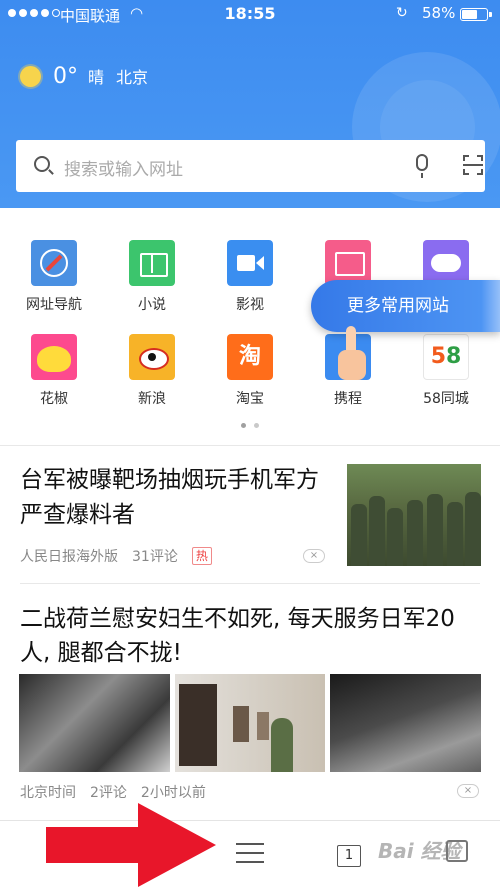  Describe the element at coordinates (348, 399) in the screenshot. I see `quick-link-label: 携程` at that location.